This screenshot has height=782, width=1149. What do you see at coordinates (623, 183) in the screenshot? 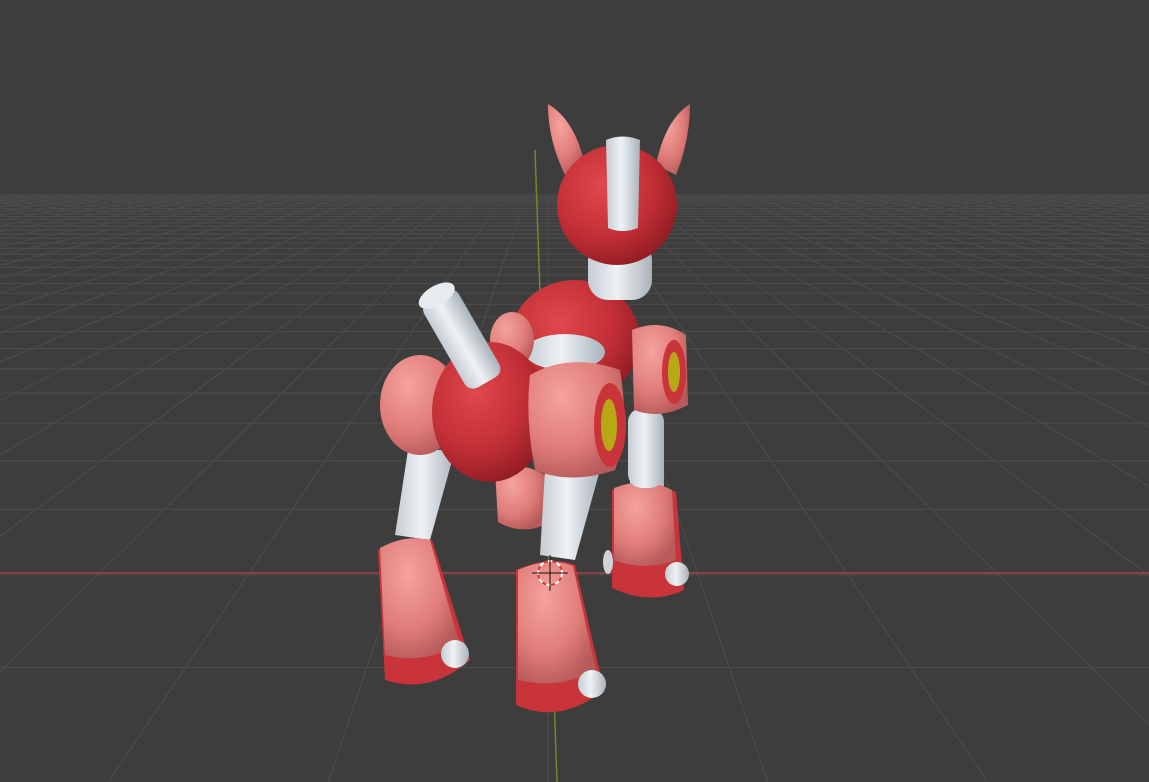
I see `head-stripe` at bounding box center [623, 183].